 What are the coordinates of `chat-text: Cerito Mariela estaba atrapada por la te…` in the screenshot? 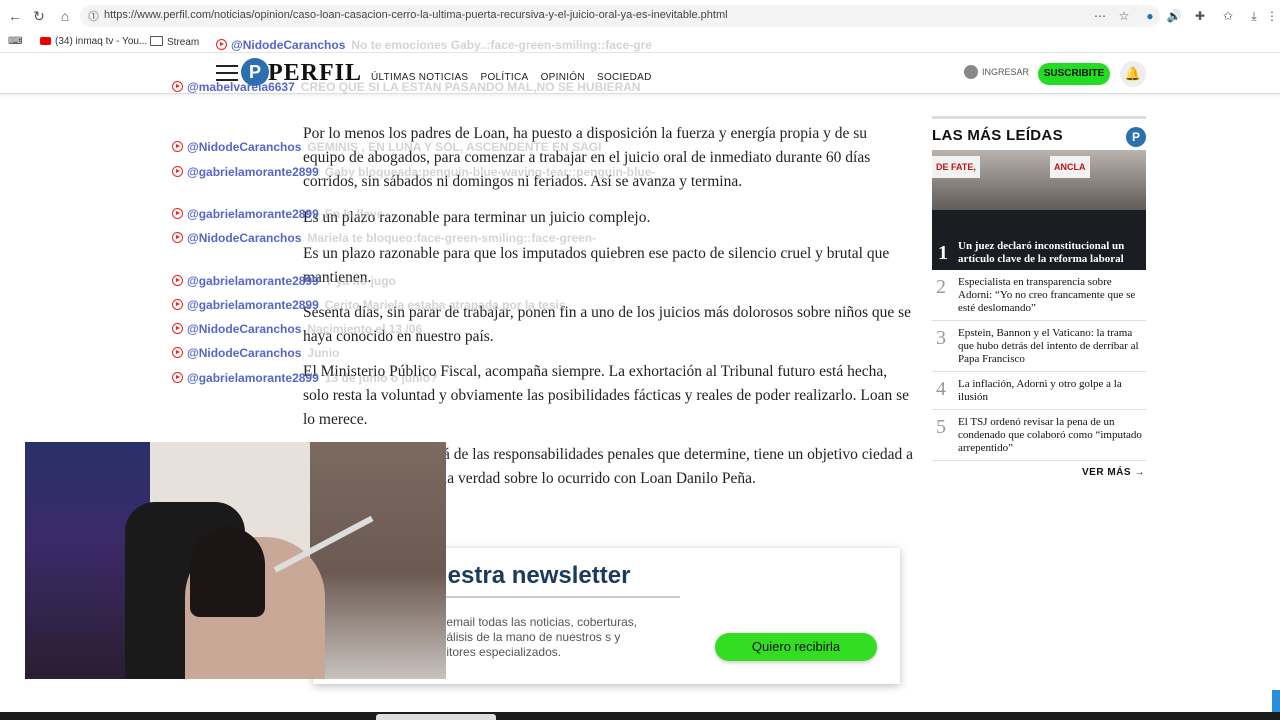 It's located at (445, 305).